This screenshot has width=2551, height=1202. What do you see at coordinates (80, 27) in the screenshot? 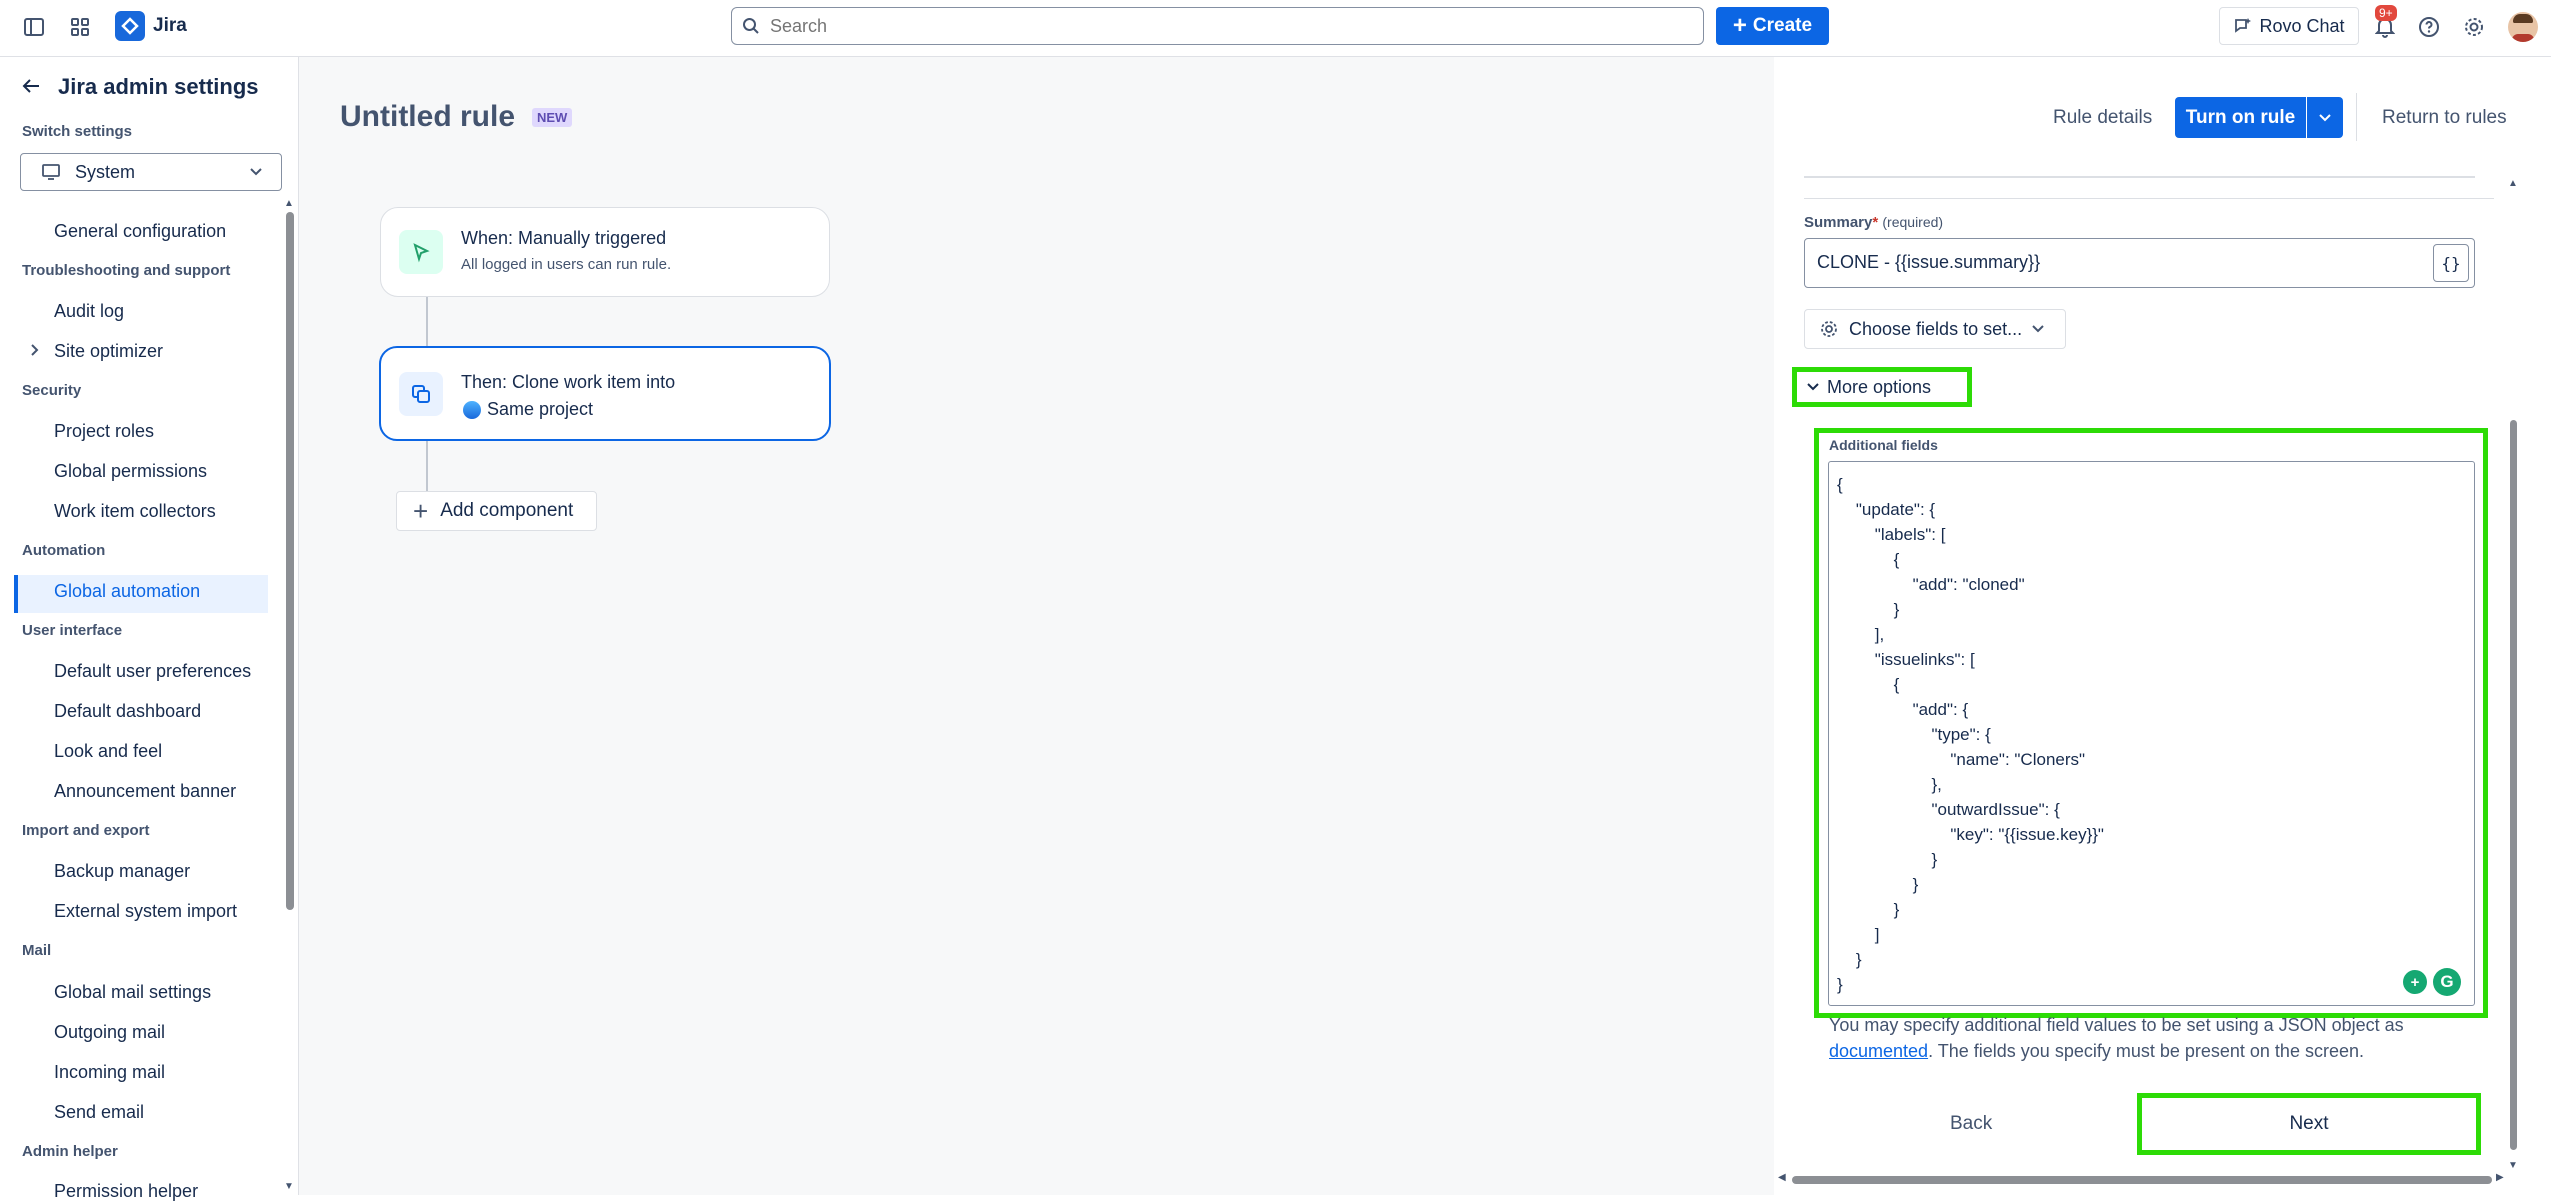
I see `app-switcher-icon` at bounding box center [80, 27].